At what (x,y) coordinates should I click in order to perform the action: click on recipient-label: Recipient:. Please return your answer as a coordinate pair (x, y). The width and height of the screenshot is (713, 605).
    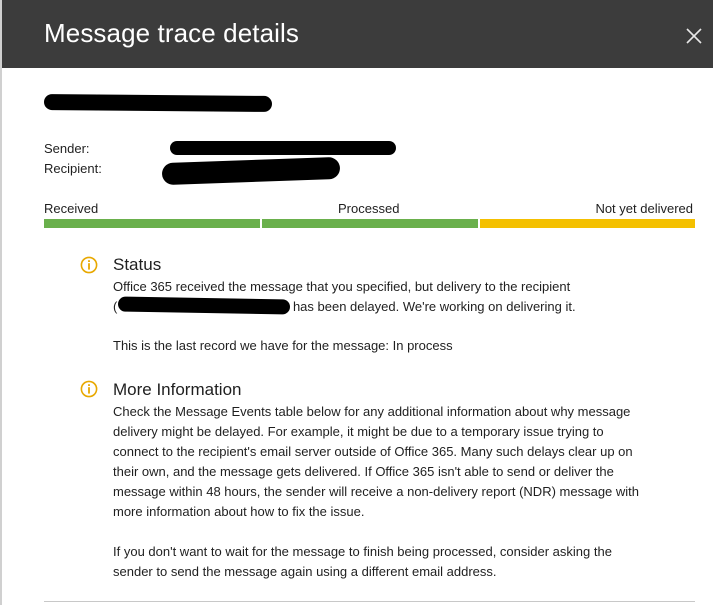
    Looking at the image, I should click on (73, 168).